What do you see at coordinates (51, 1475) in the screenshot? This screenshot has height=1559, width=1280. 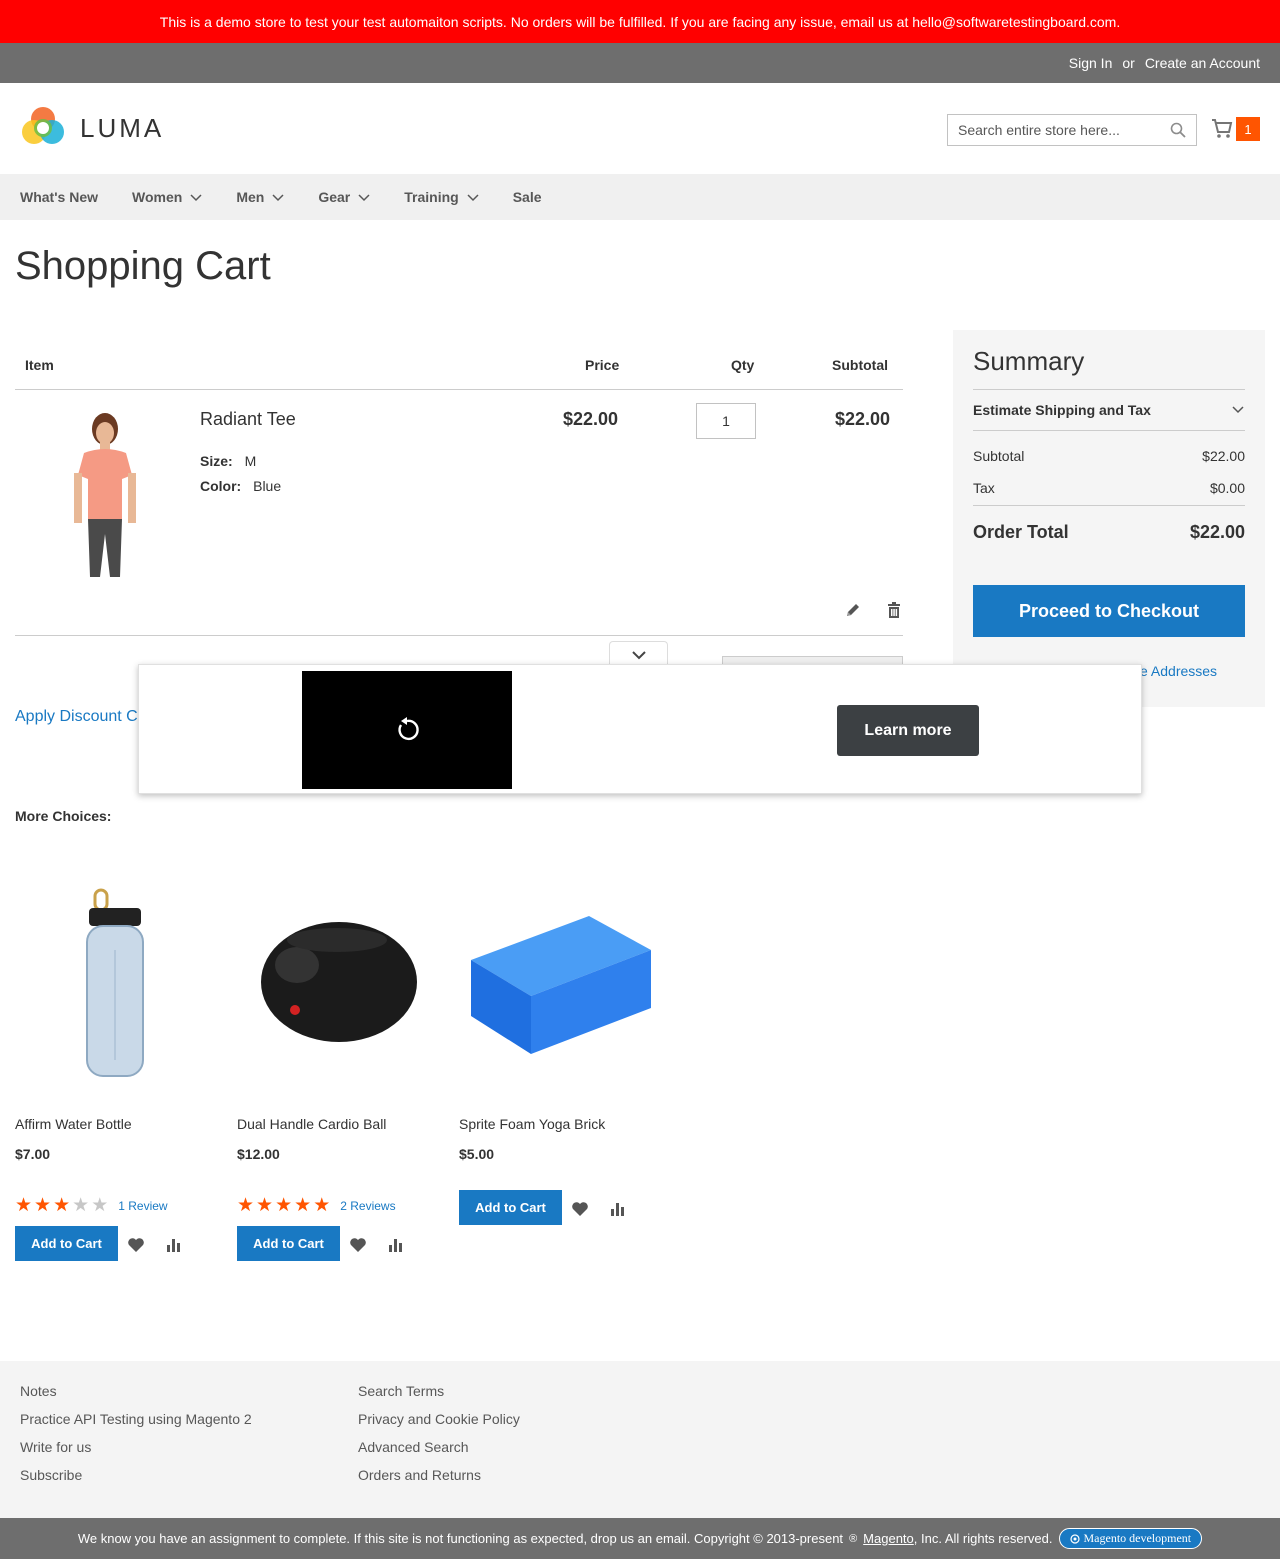 I see `footer-link: Subscribe` at bounding box center [51, 1475].